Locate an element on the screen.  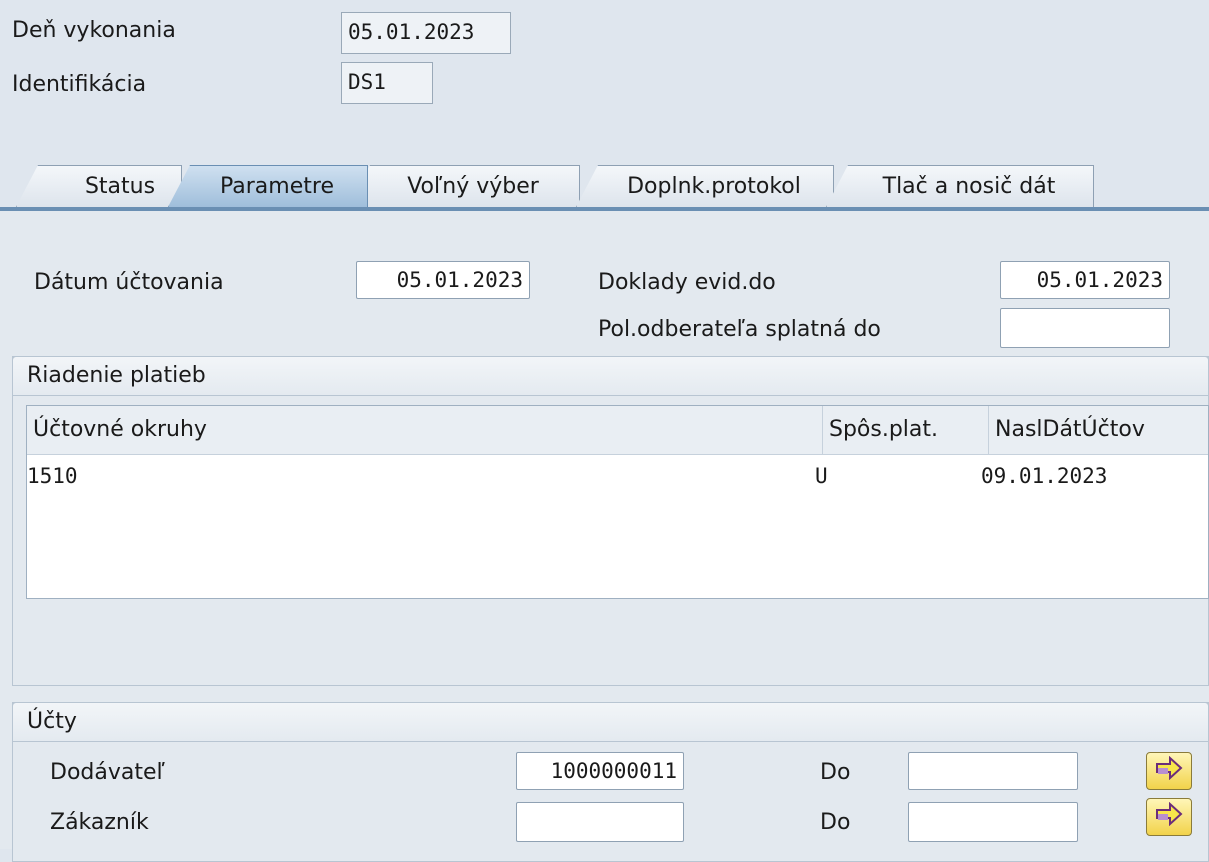
table-row-datum: 09.01.2023 is located at coordinates (1044, 476).